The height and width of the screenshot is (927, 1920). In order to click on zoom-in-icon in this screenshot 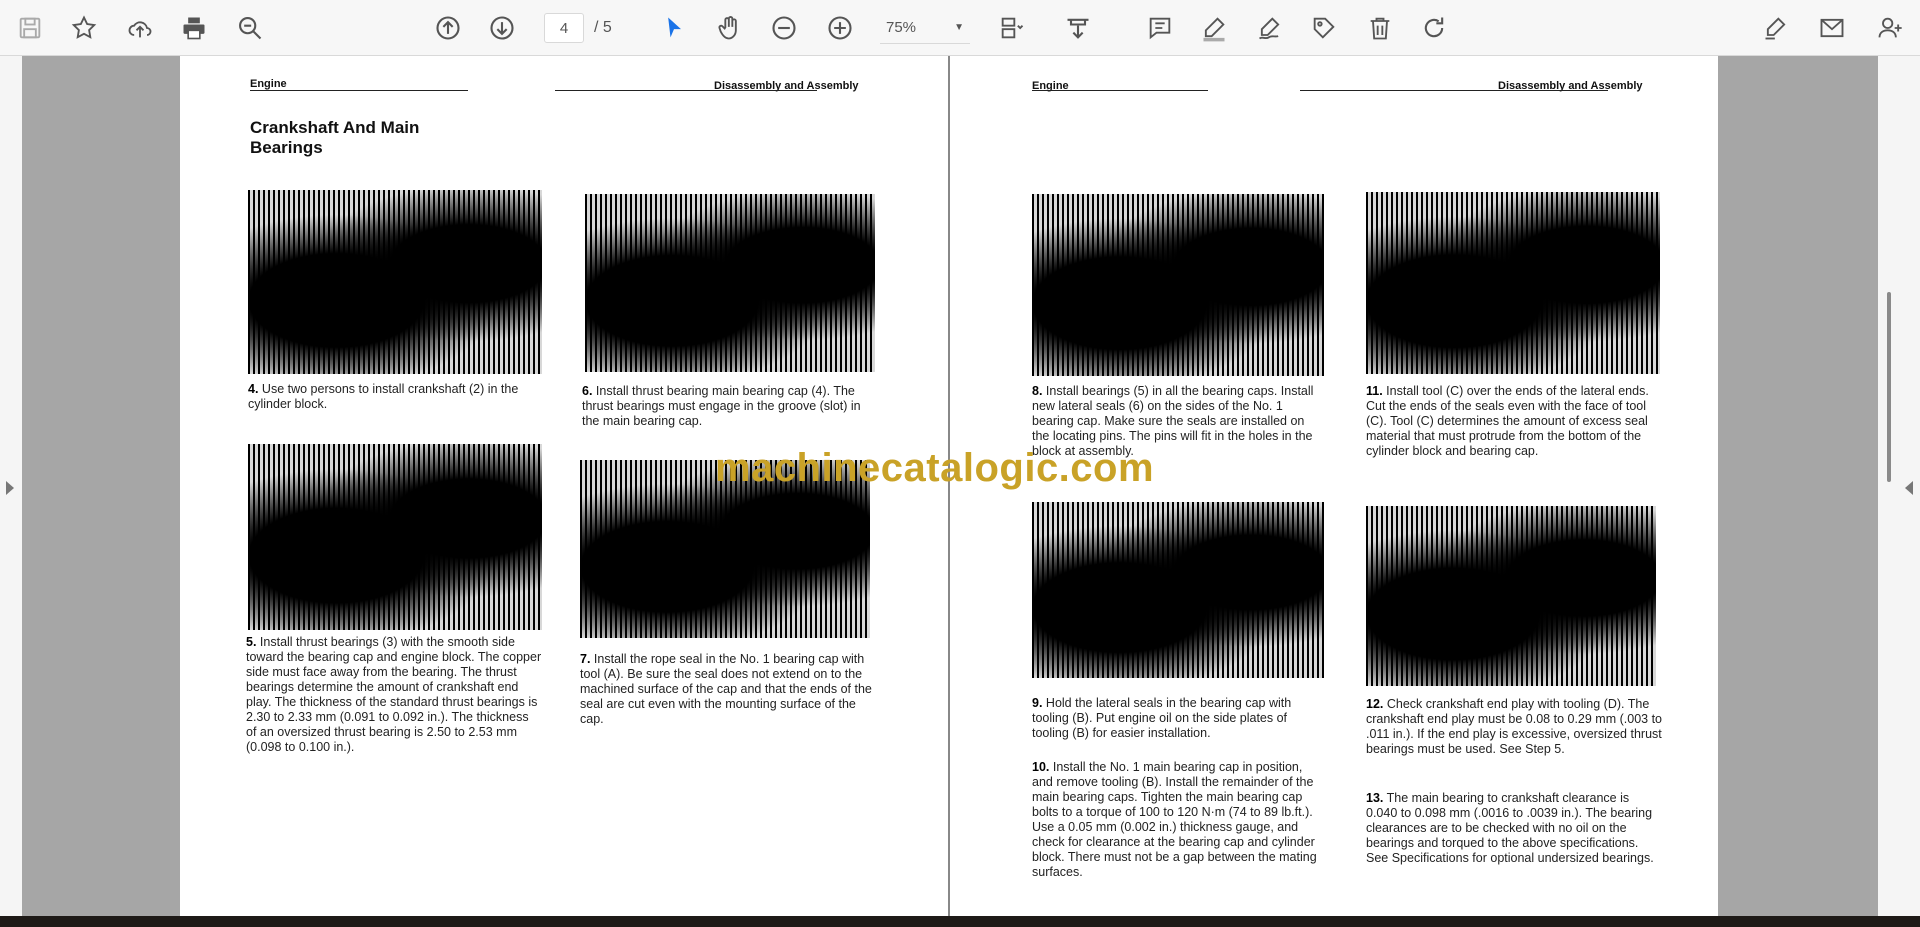, I will do `click(840, 28)`.